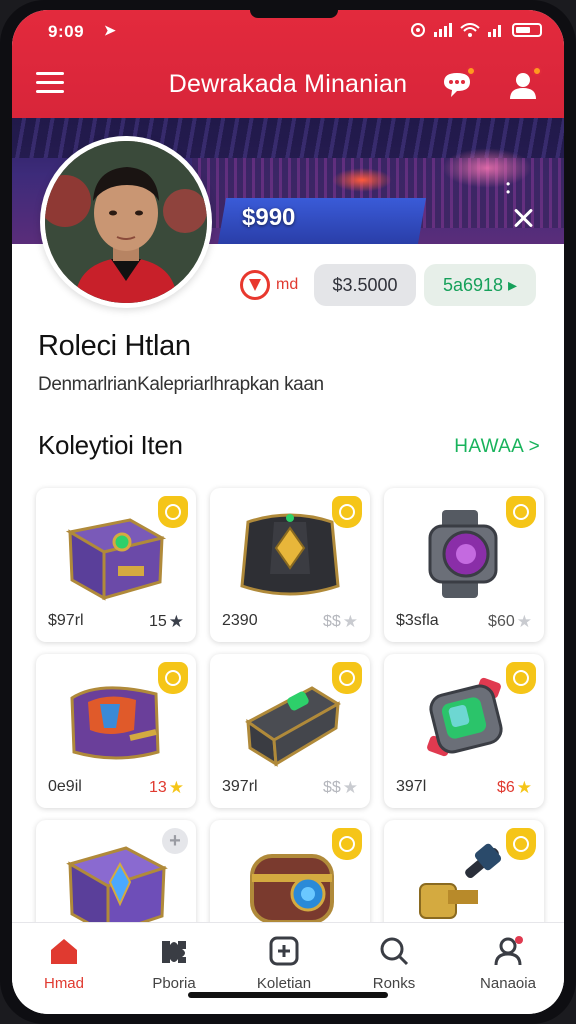 The width and height of the screenshot is (576, 1024). I want to click on item-card: 397l $6 ★, so click(464, 731).